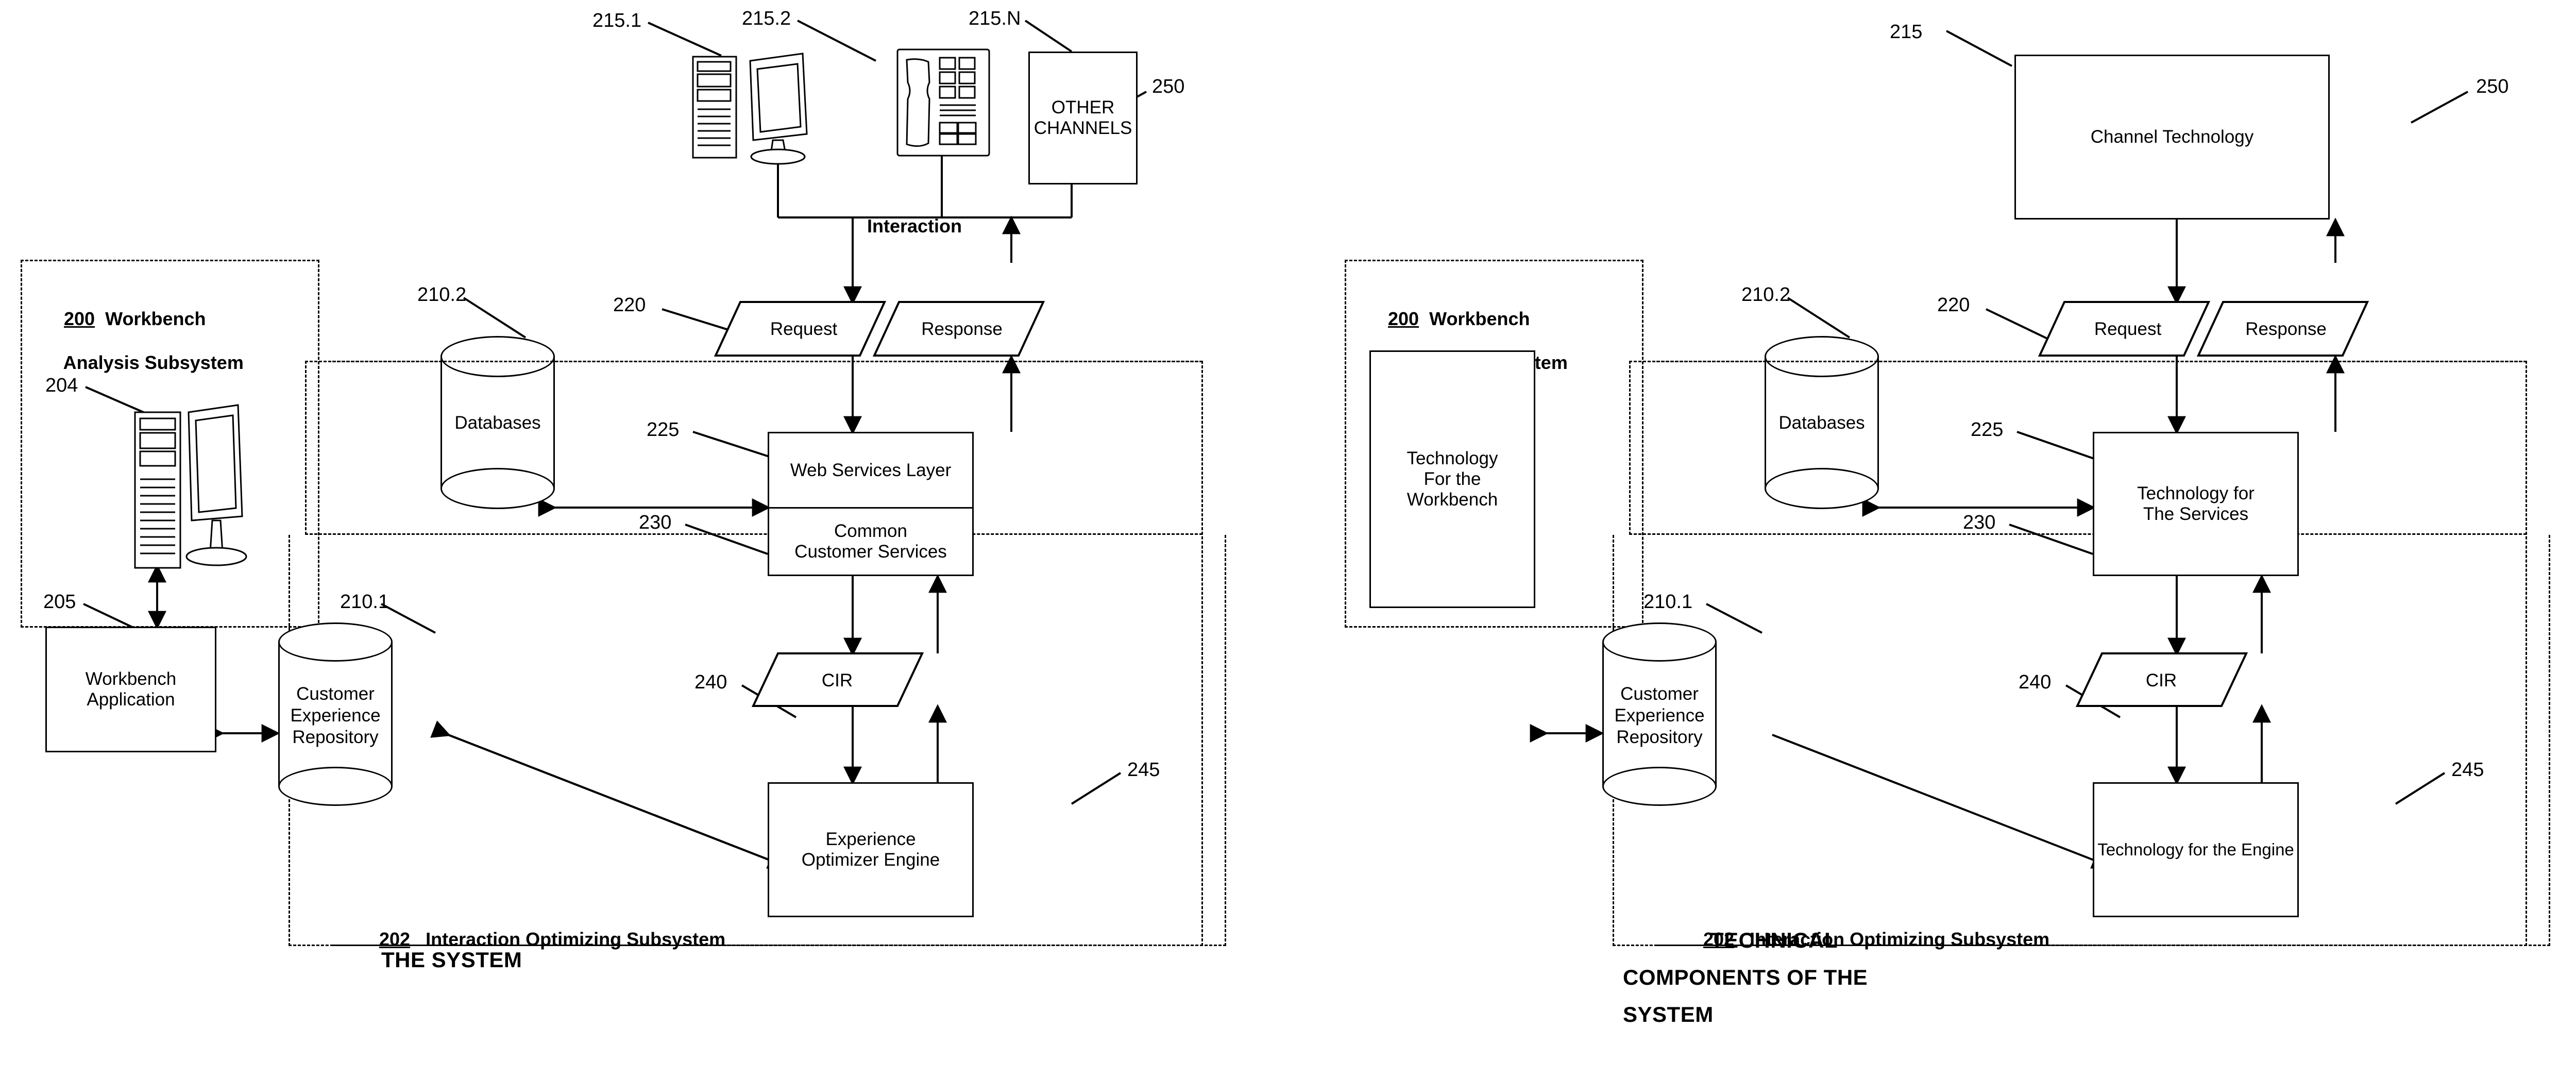 The width and height of the screenshot is (2576, 1078). I want to click on caption-technical-line1: TECHNICAL, so click(1774, 940).